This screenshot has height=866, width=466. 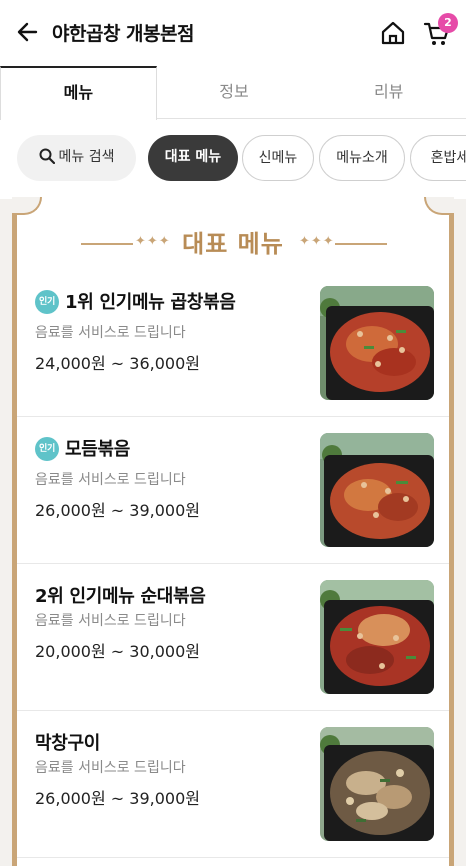 I want to click on menu-search-label: 메뉴 검색, so click(x=86, y=157).